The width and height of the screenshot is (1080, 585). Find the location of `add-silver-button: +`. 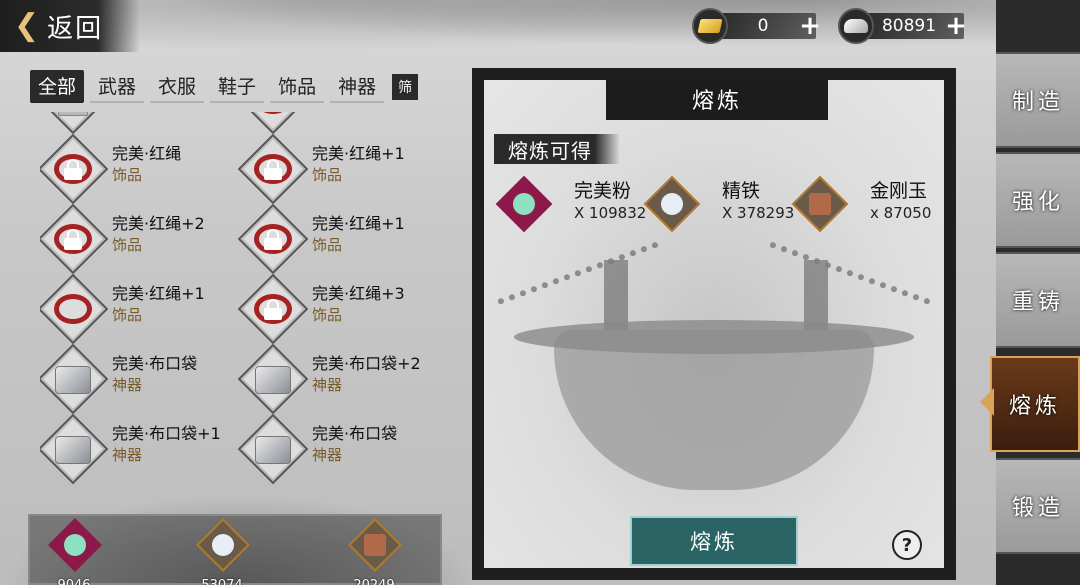

add-silver-button: + is located at coordinates (956, 26).